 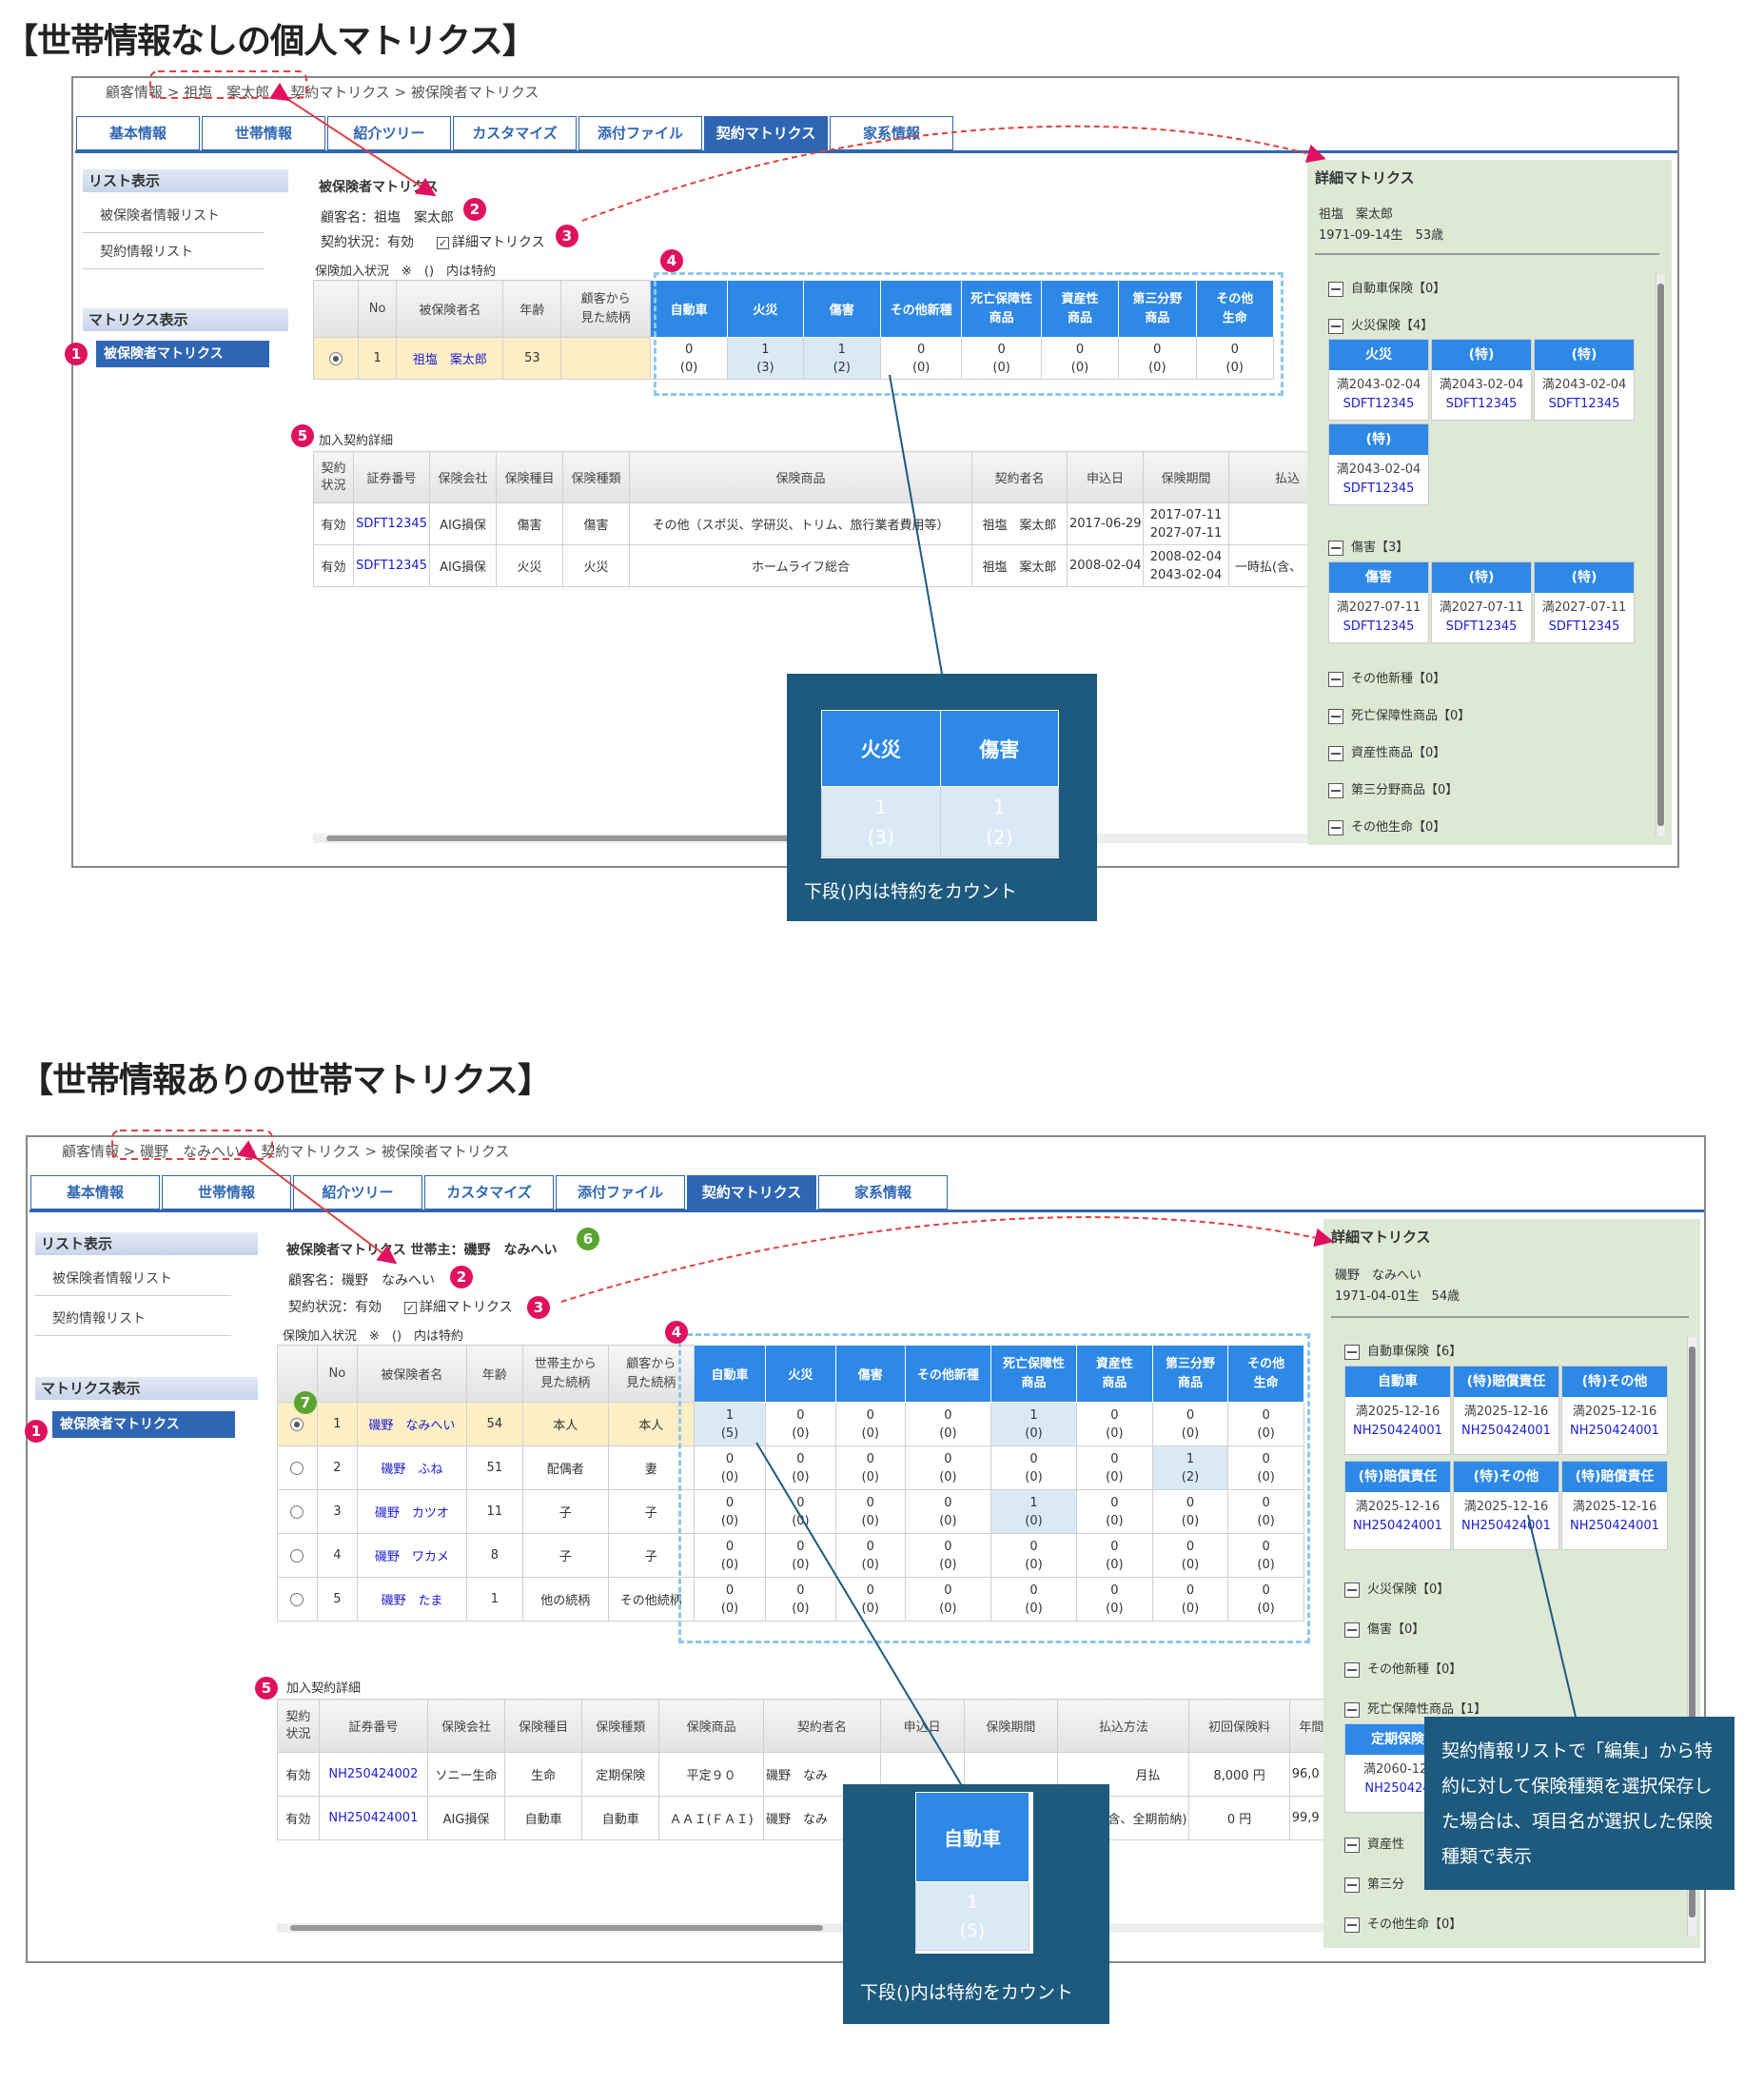 What do you see at coordinates (1386, 751) in the screenshot?
I see `group-asset: 資産性商品【0】` at bounding box center [1386, 751].